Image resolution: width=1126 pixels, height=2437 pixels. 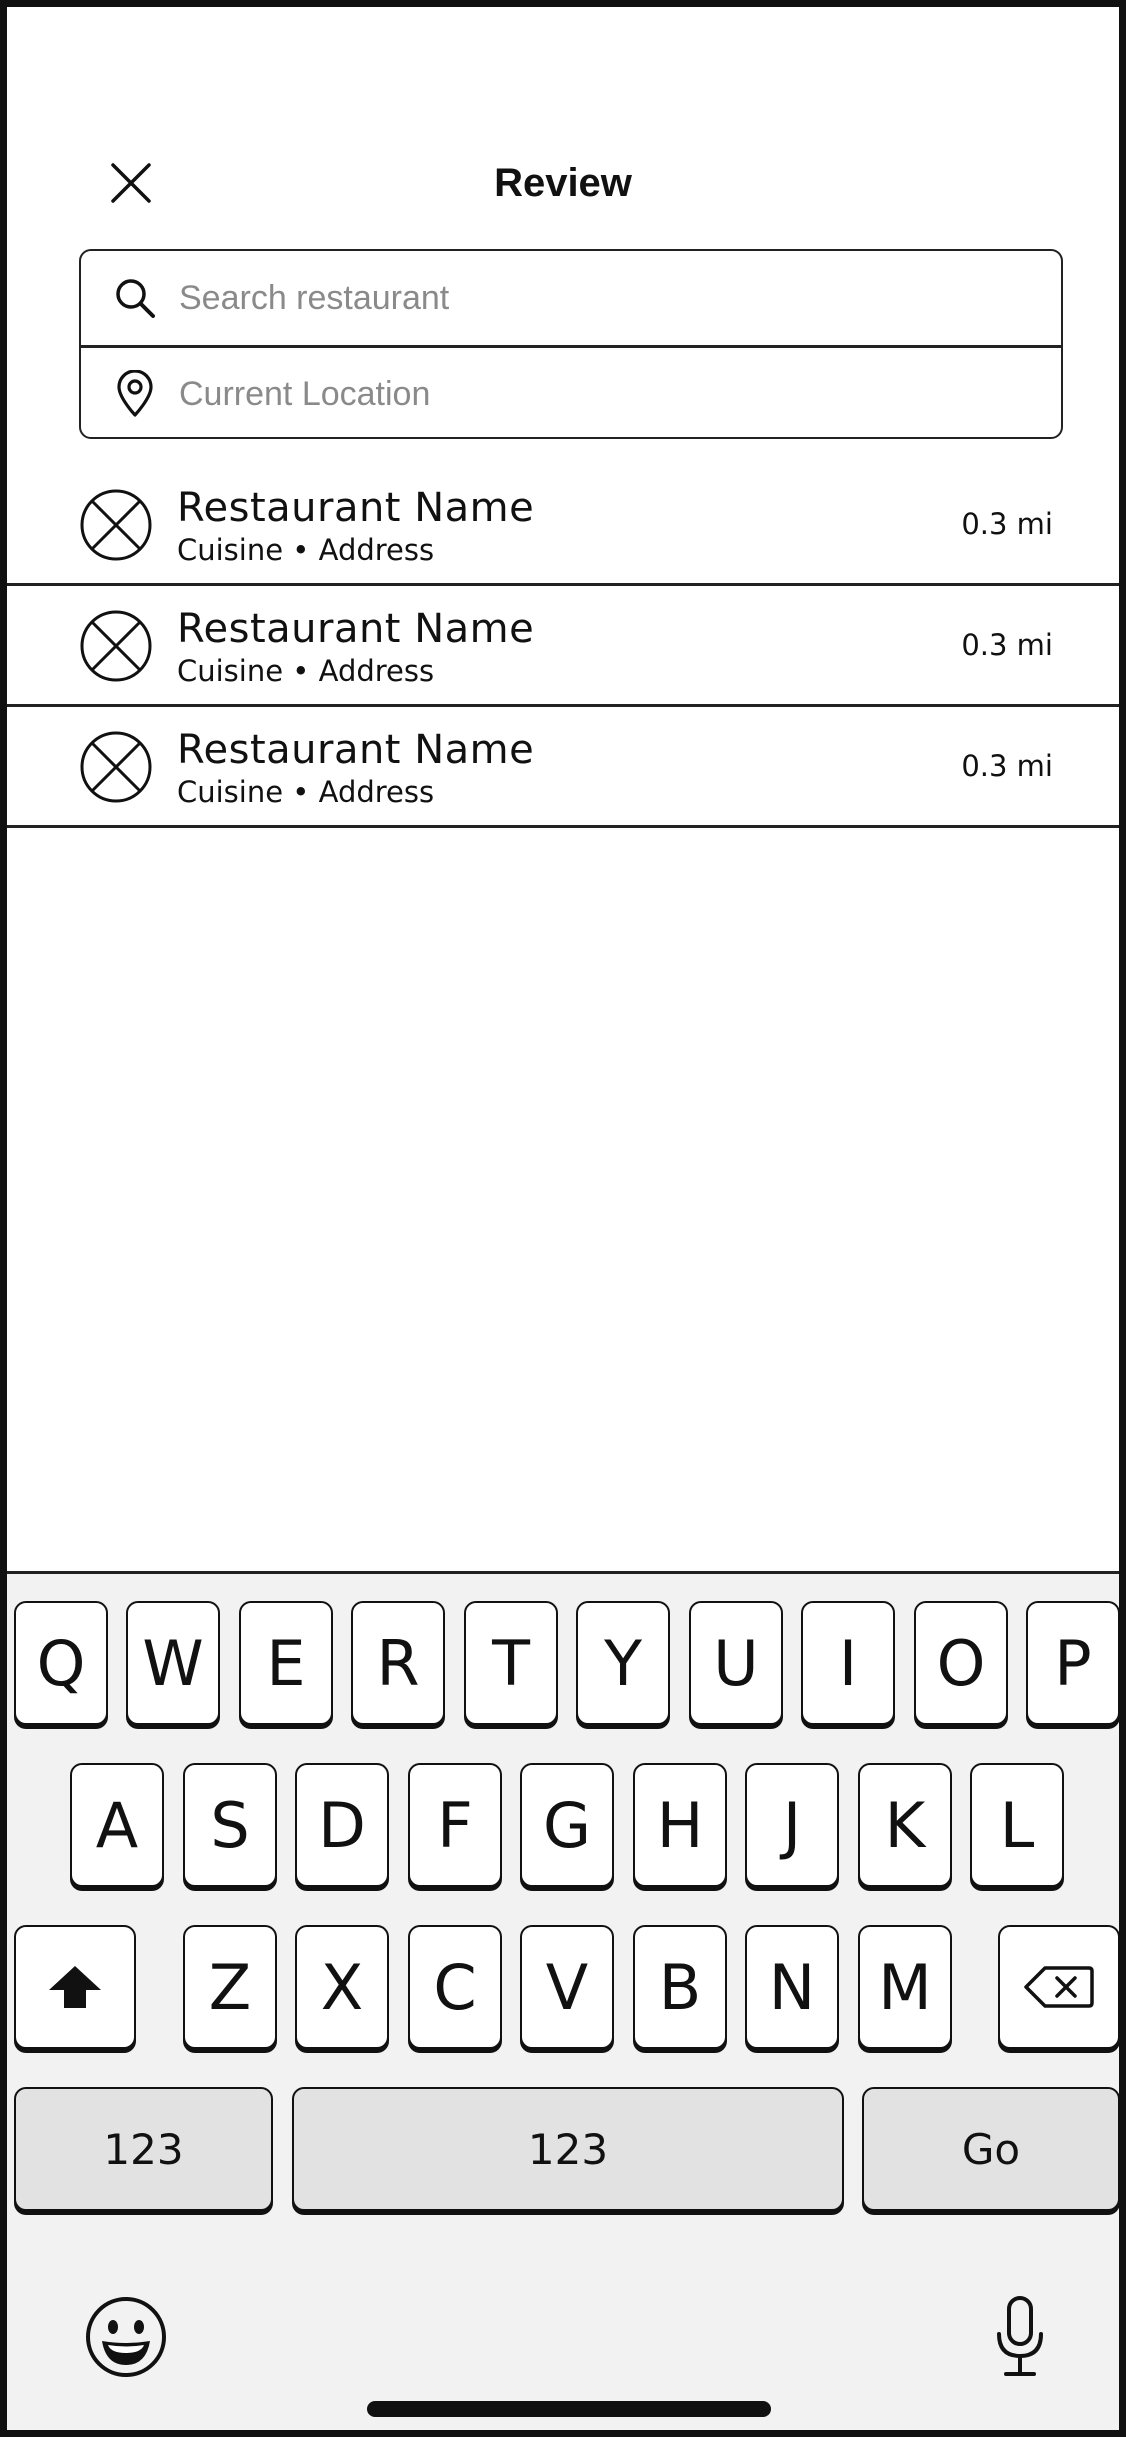 I want to click on shift-icon, so click(x=75, y=1987).